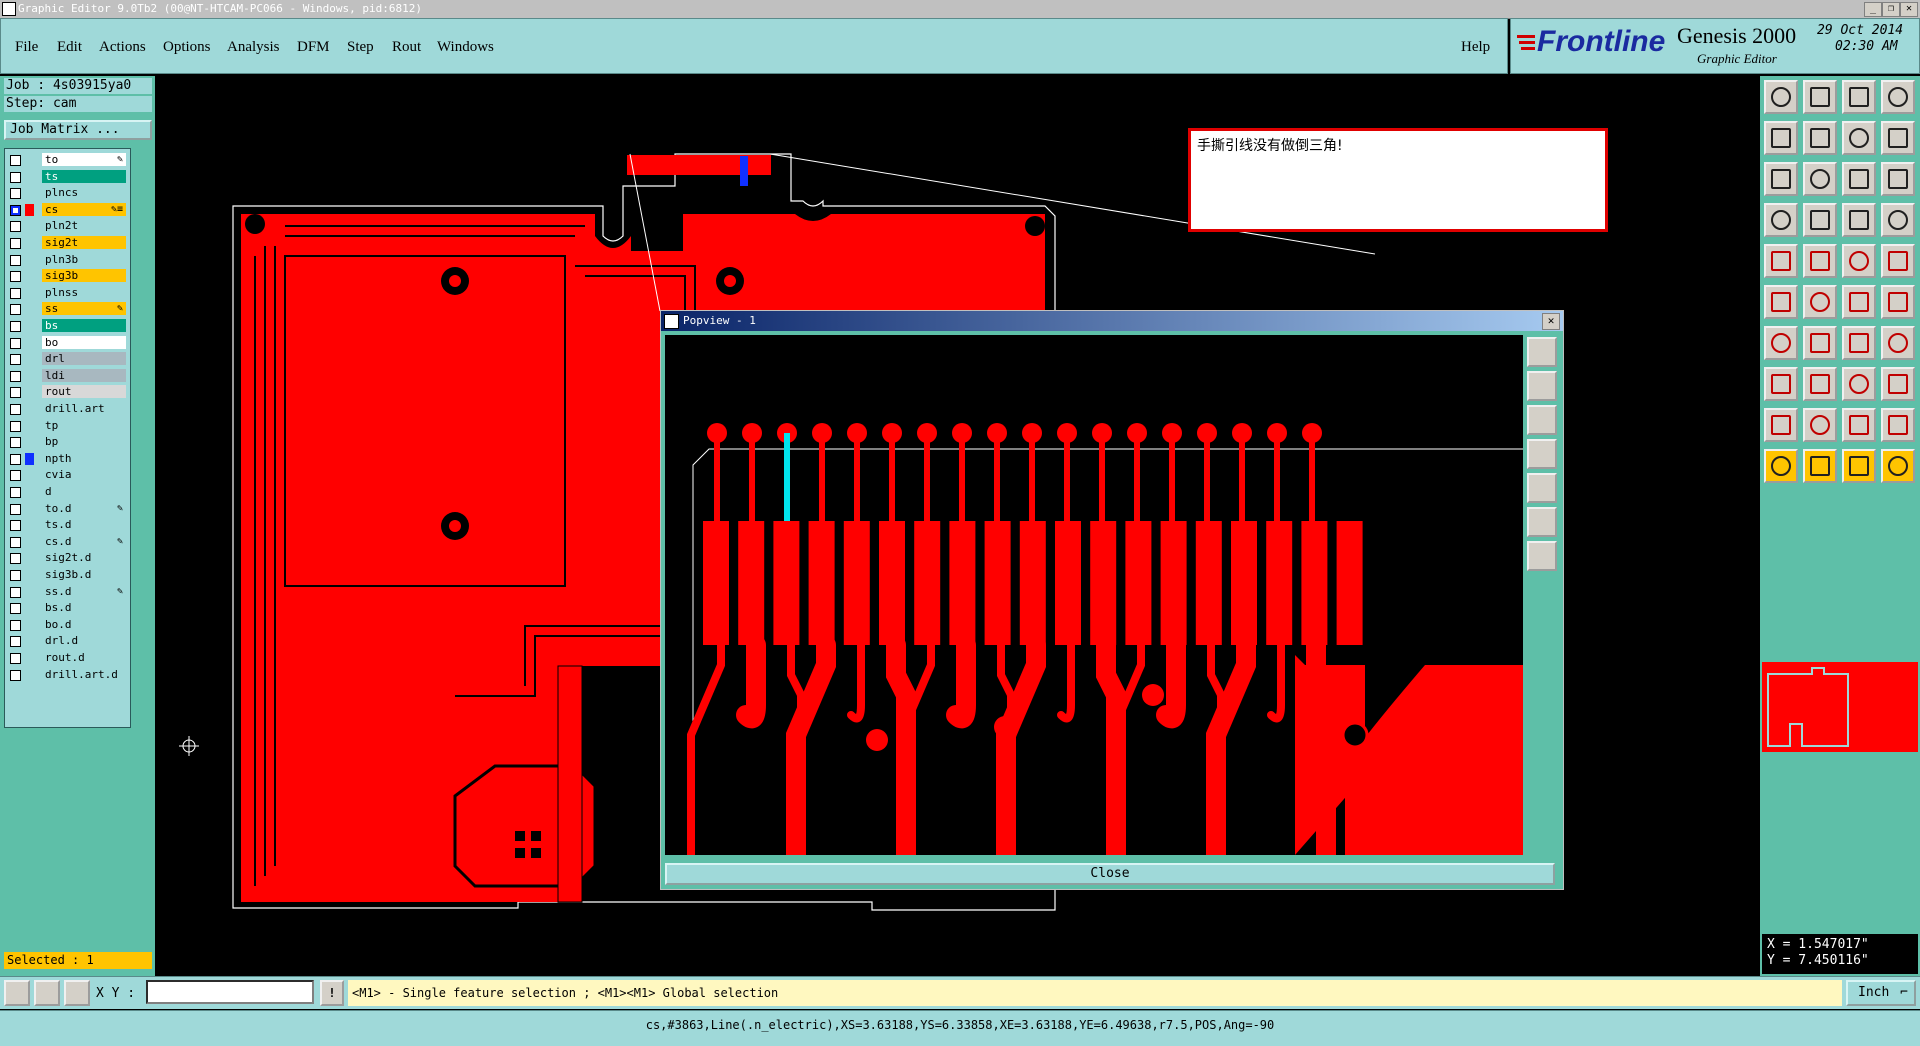  What do you see at coordinates (84, 458) in the screenshot?
I see `layer-name: npth` at bounding box center [84, 458].